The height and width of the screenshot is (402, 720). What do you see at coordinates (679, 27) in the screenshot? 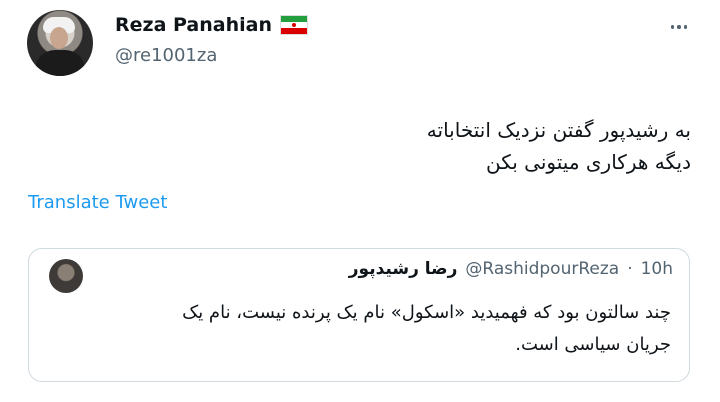
I see `more-options-icon` at bounding box center [679, 27].